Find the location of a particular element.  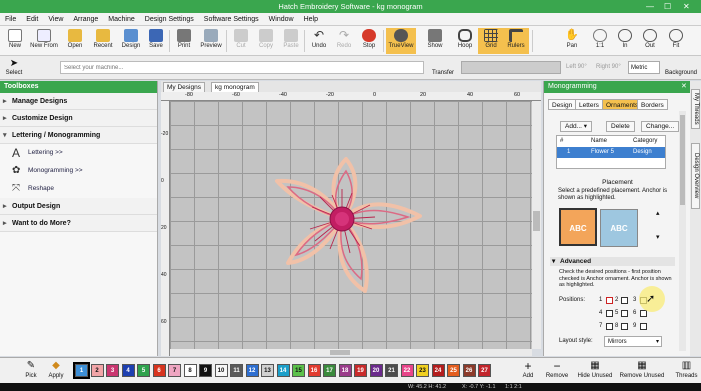

maximize-button: ☐ is located at coordinates (667, 6).